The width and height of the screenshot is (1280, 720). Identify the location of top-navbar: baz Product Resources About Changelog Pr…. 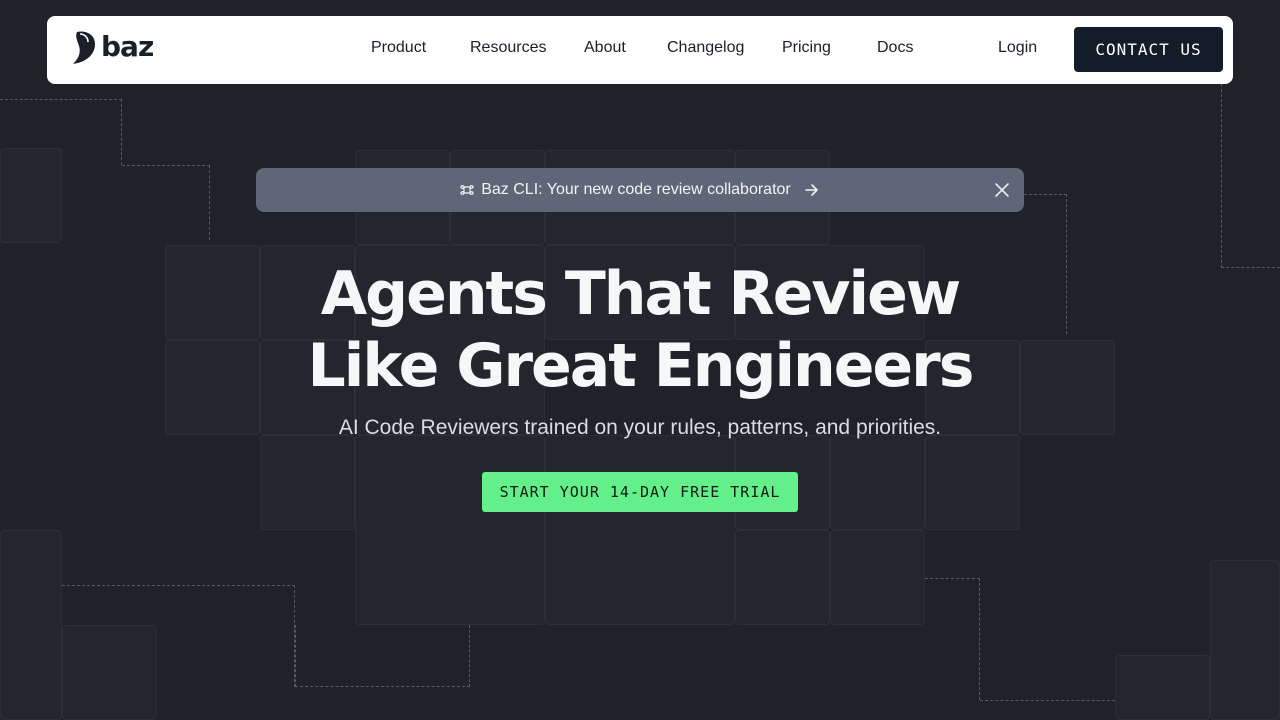
(640, 50).